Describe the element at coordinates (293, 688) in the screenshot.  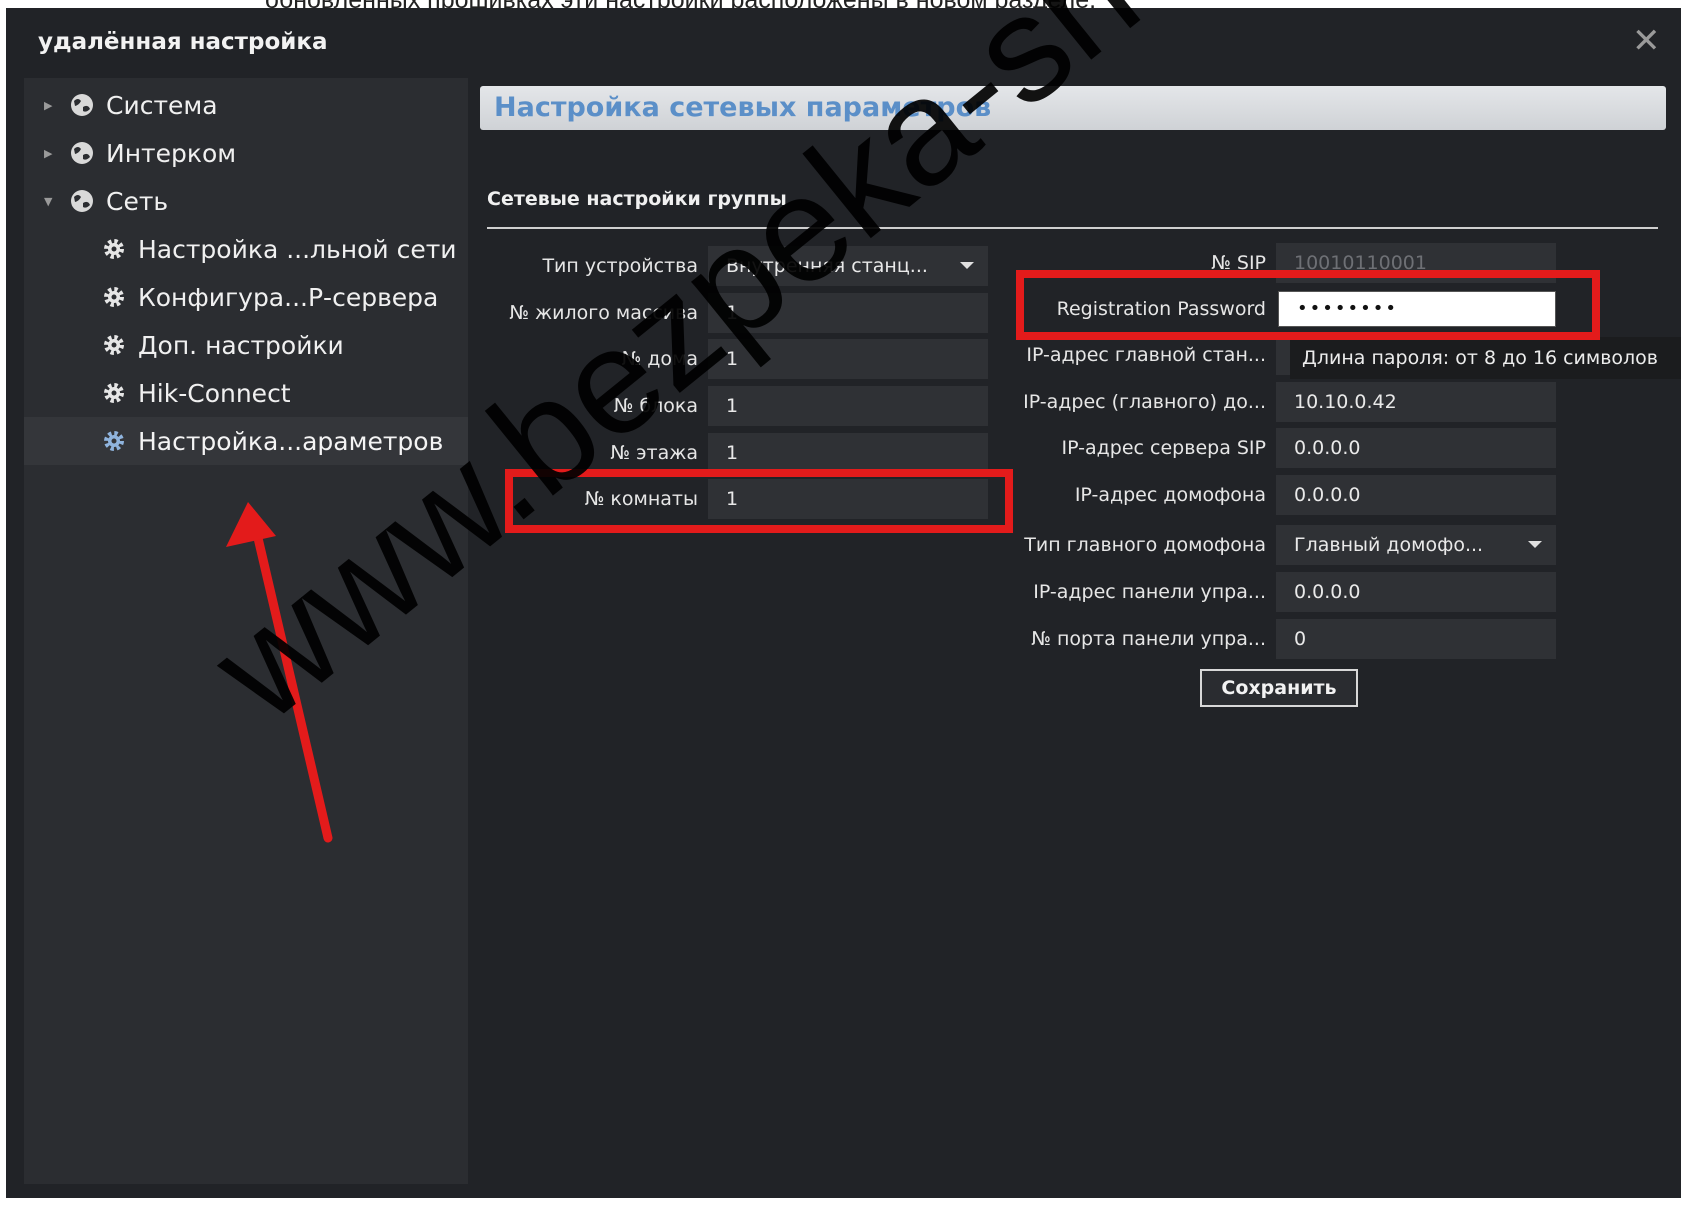
I see `arrow-shaft` at that location.